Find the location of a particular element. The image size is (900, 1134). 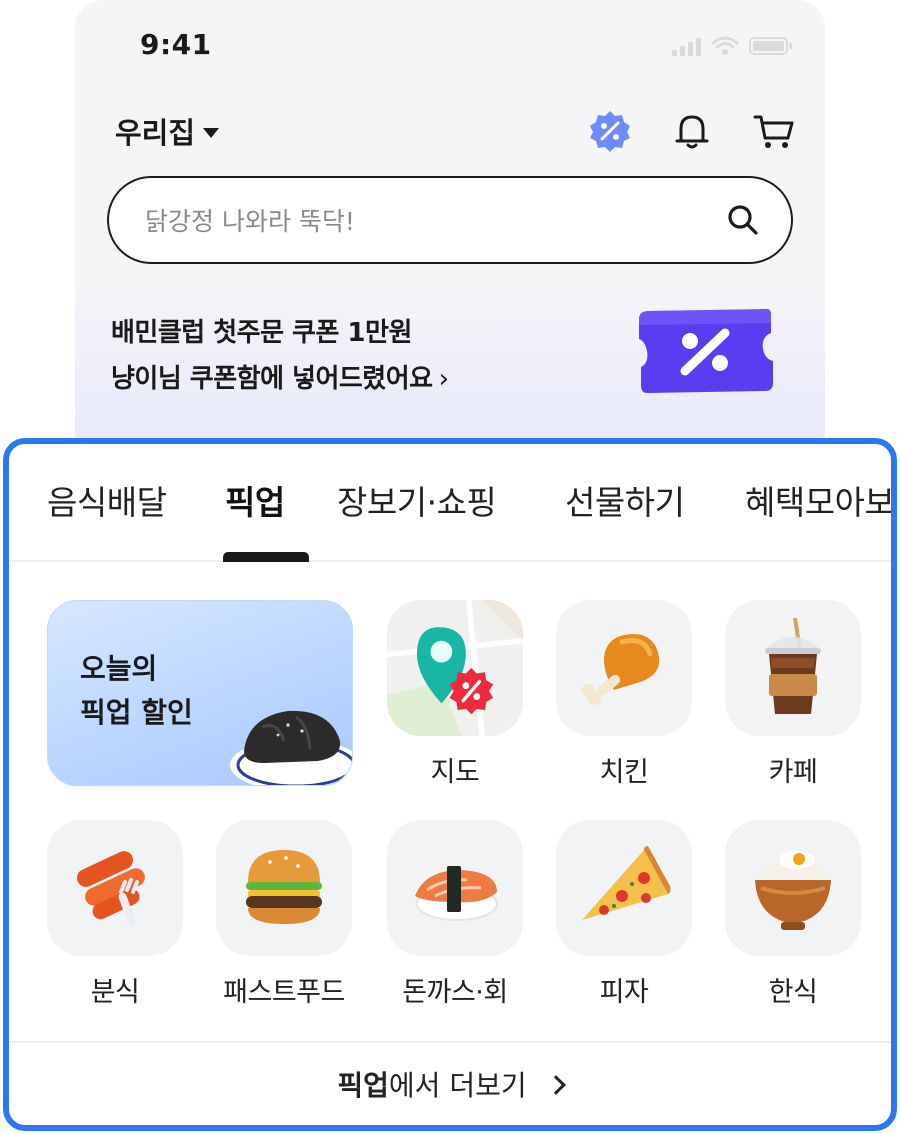

tteokbokki-icon is located at coordinates (110, 888).